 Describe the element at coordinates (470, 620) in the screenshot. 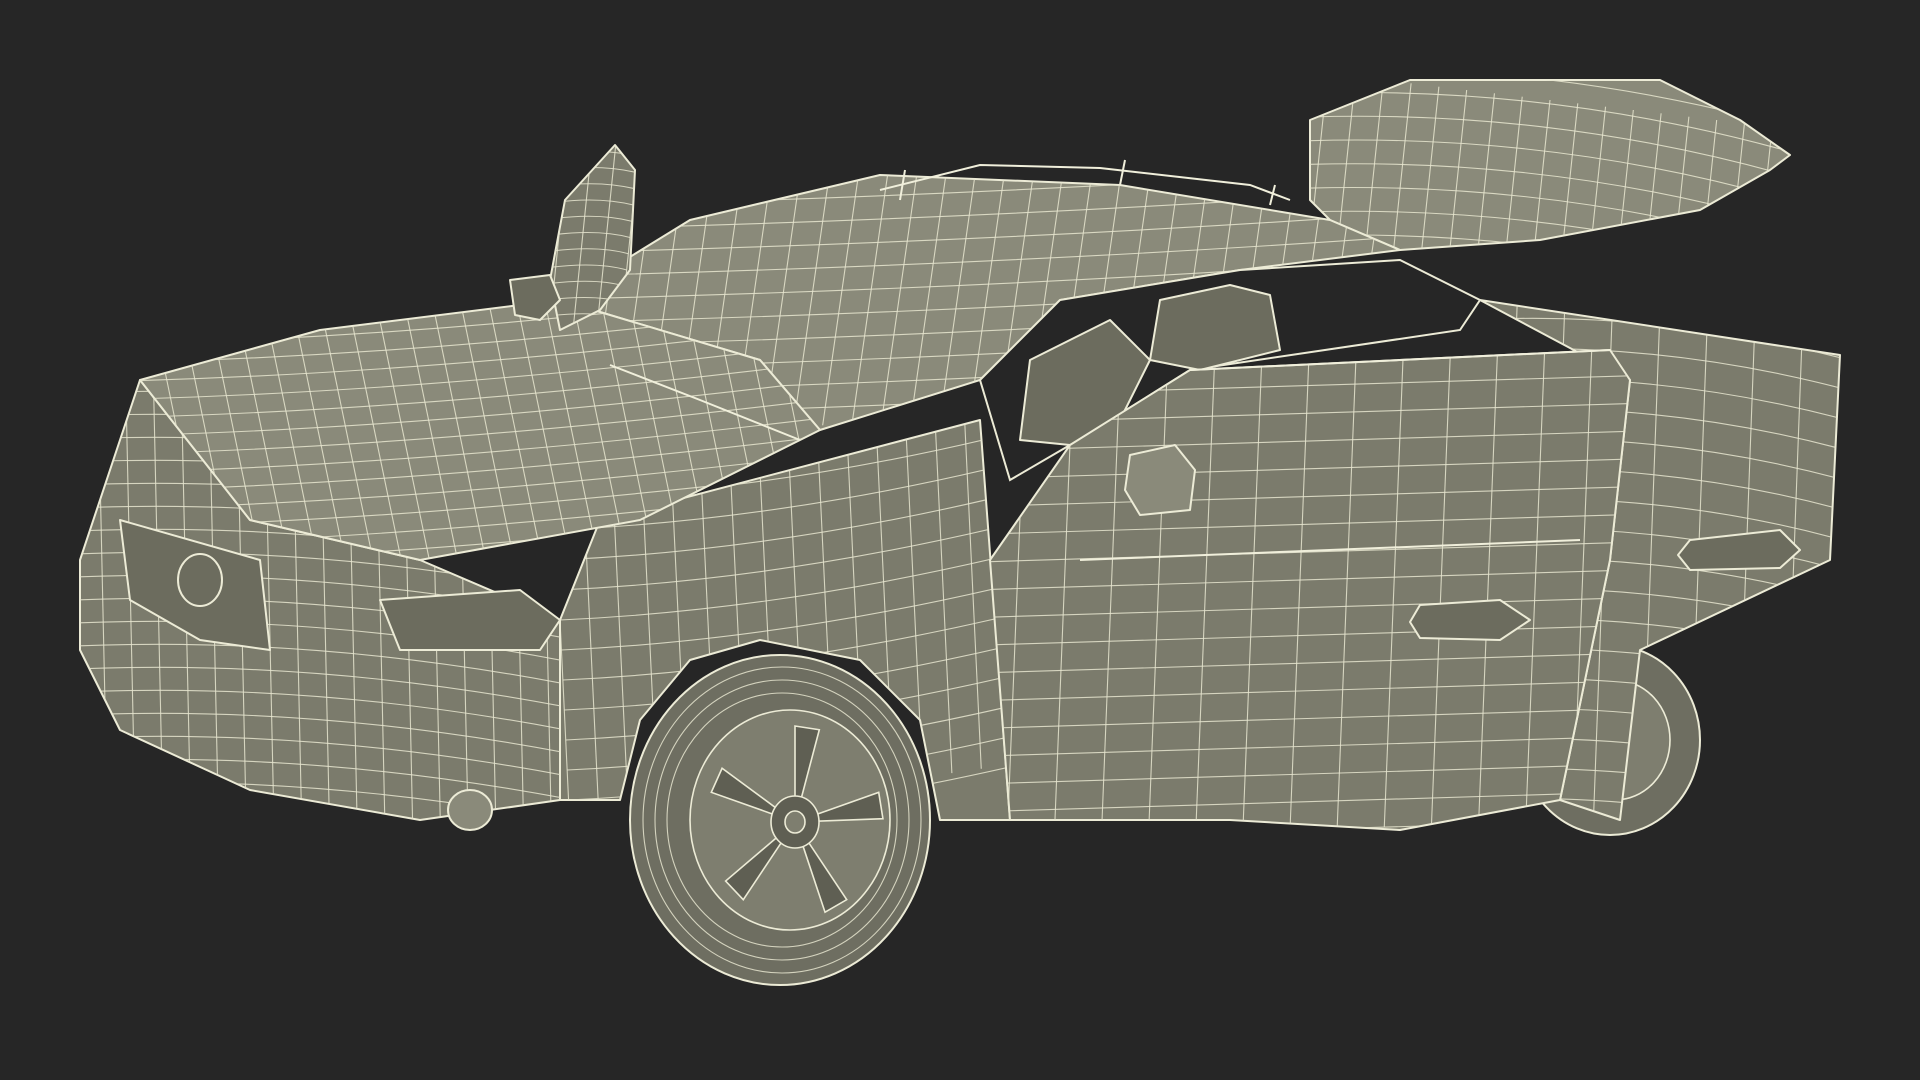

I see `headlight` at that location.